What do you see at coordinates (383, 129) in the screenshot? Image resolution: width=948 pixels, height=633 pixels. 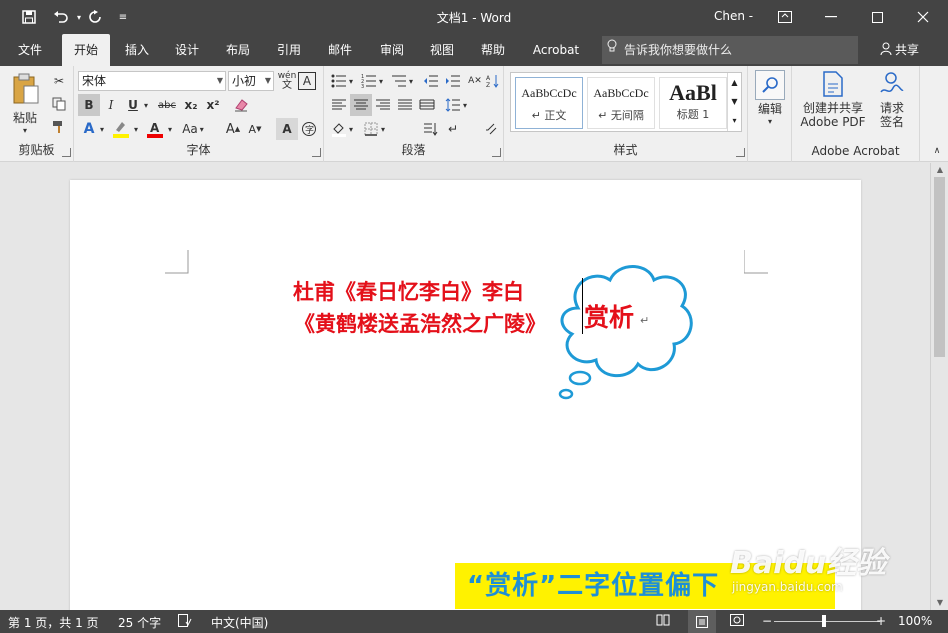 I see `borders-dropdown-icon: ▾` at bounding box center [383, 129].